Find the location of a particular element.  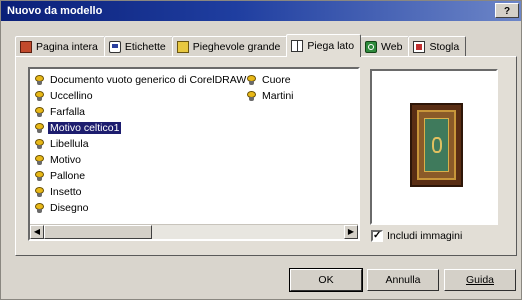

style-icon is located at coordinates (419, 46).